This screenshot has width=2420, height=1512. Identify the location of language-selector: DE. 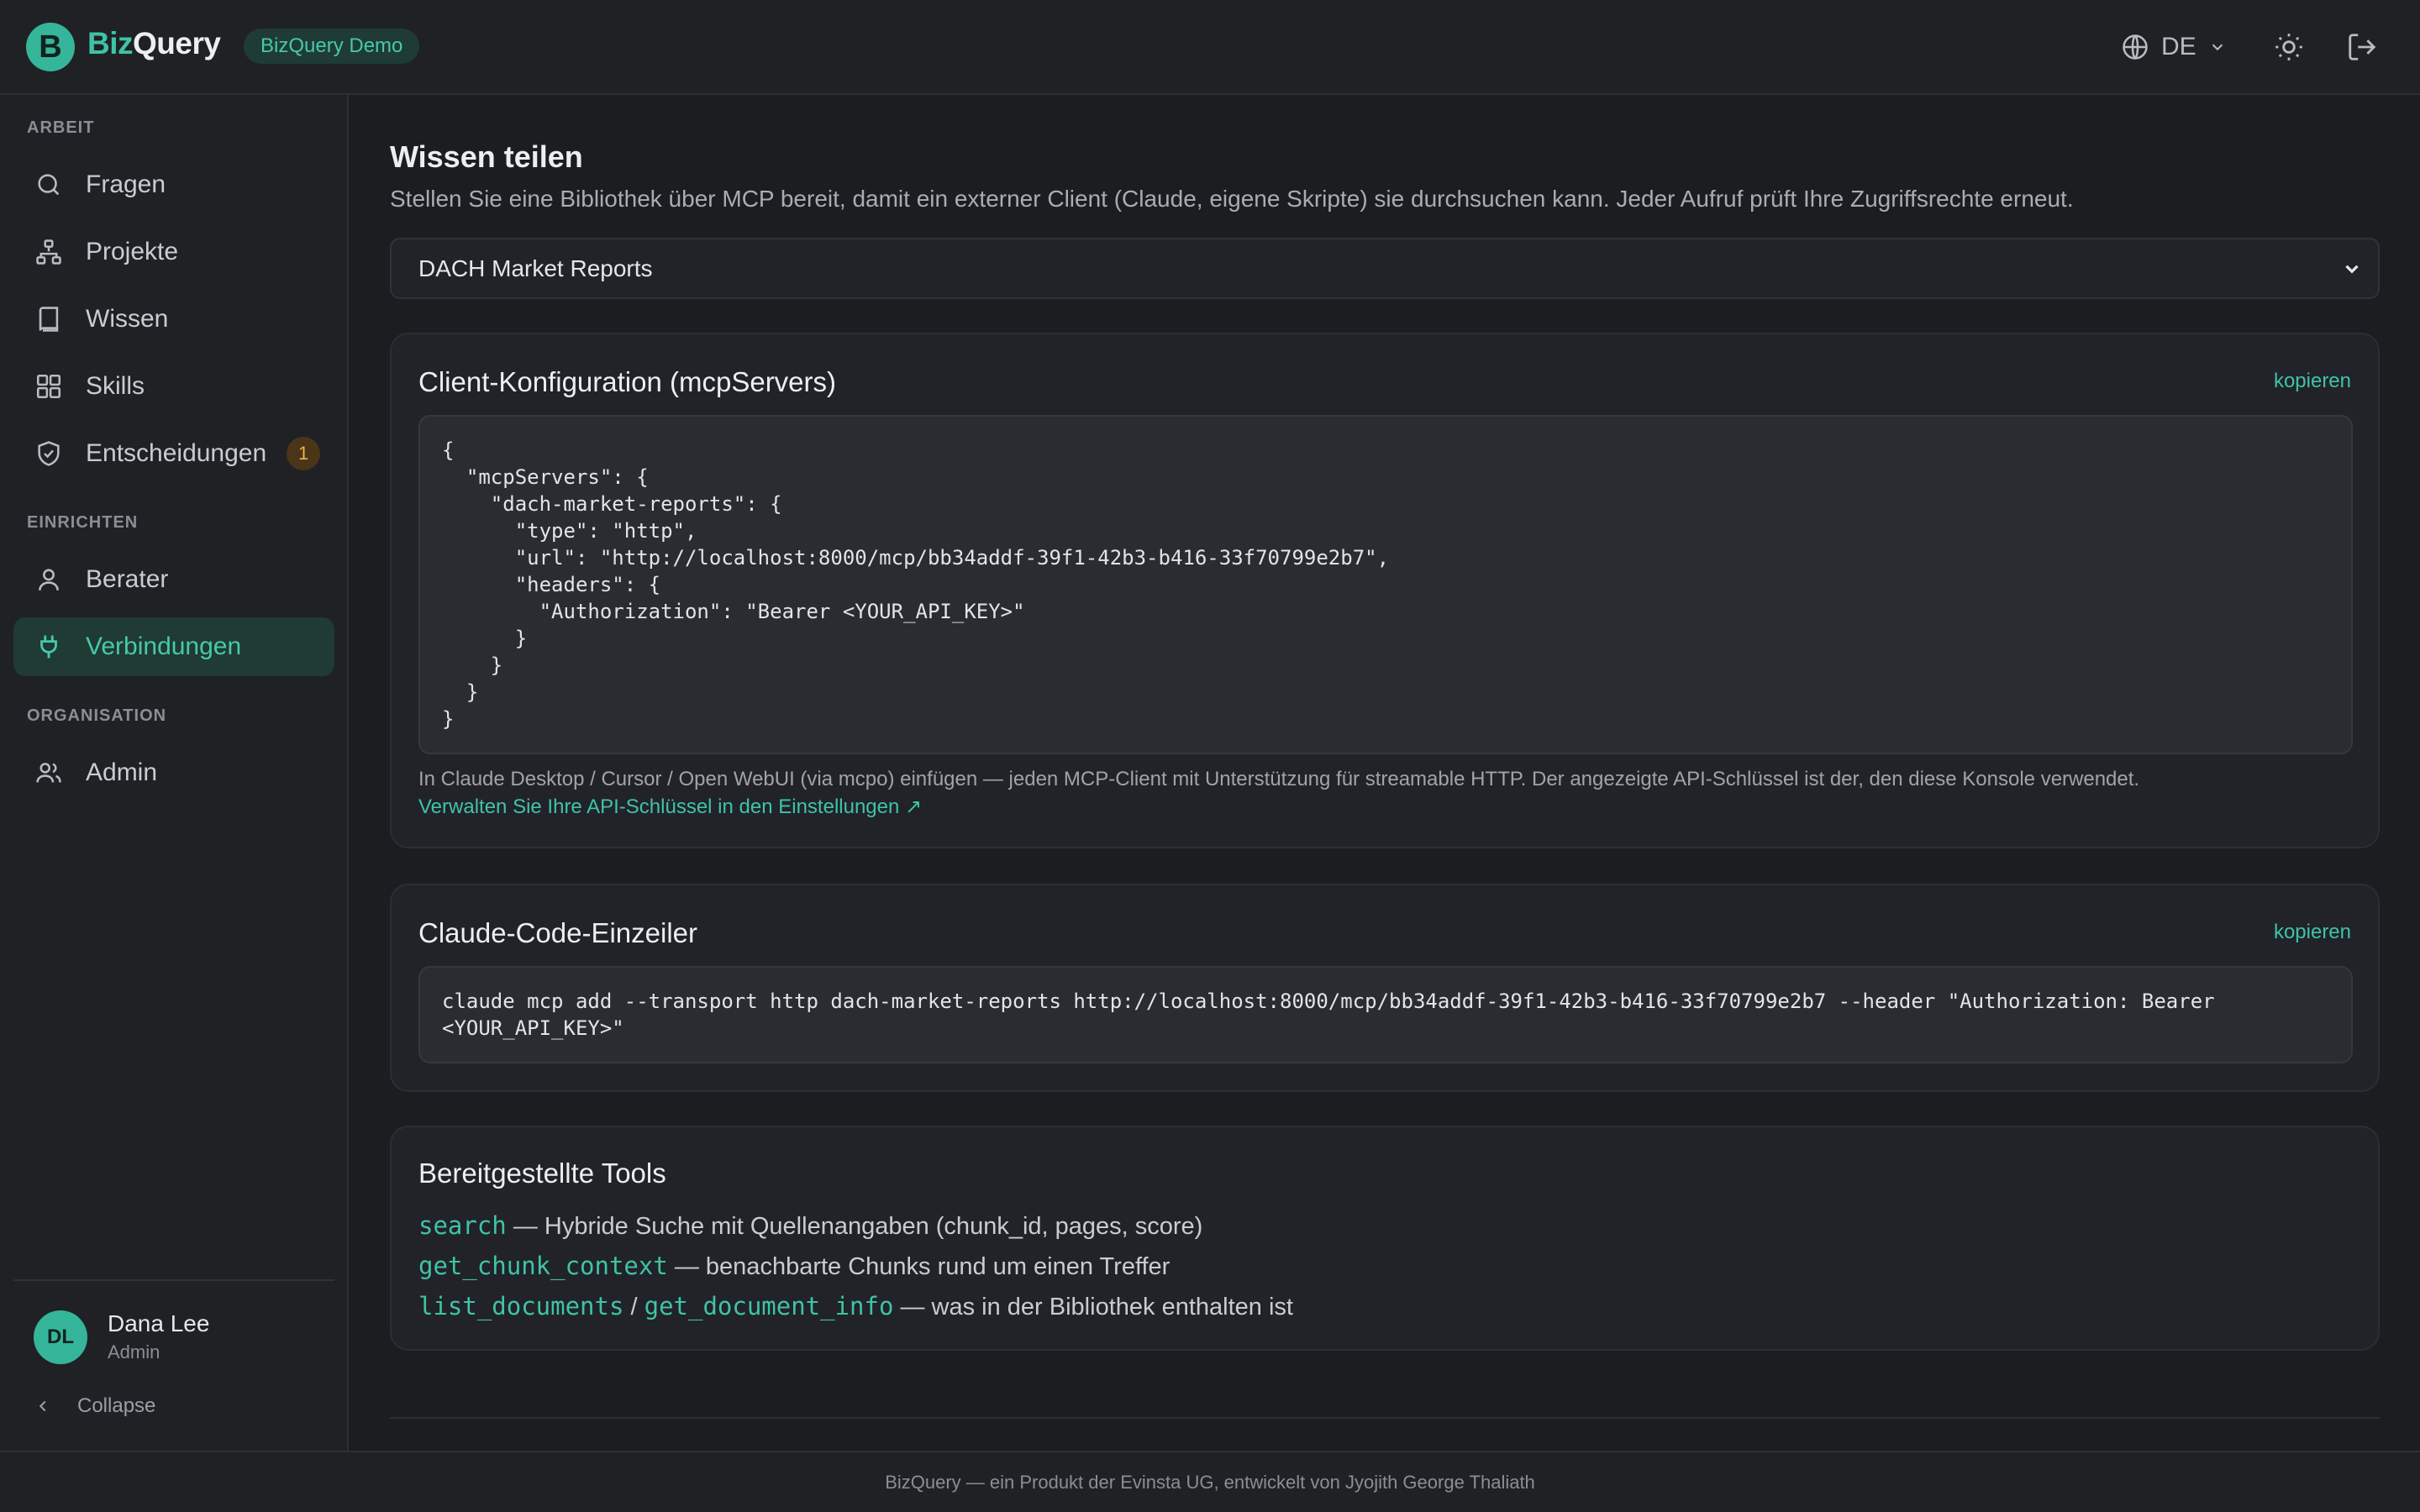
(2174, 47).